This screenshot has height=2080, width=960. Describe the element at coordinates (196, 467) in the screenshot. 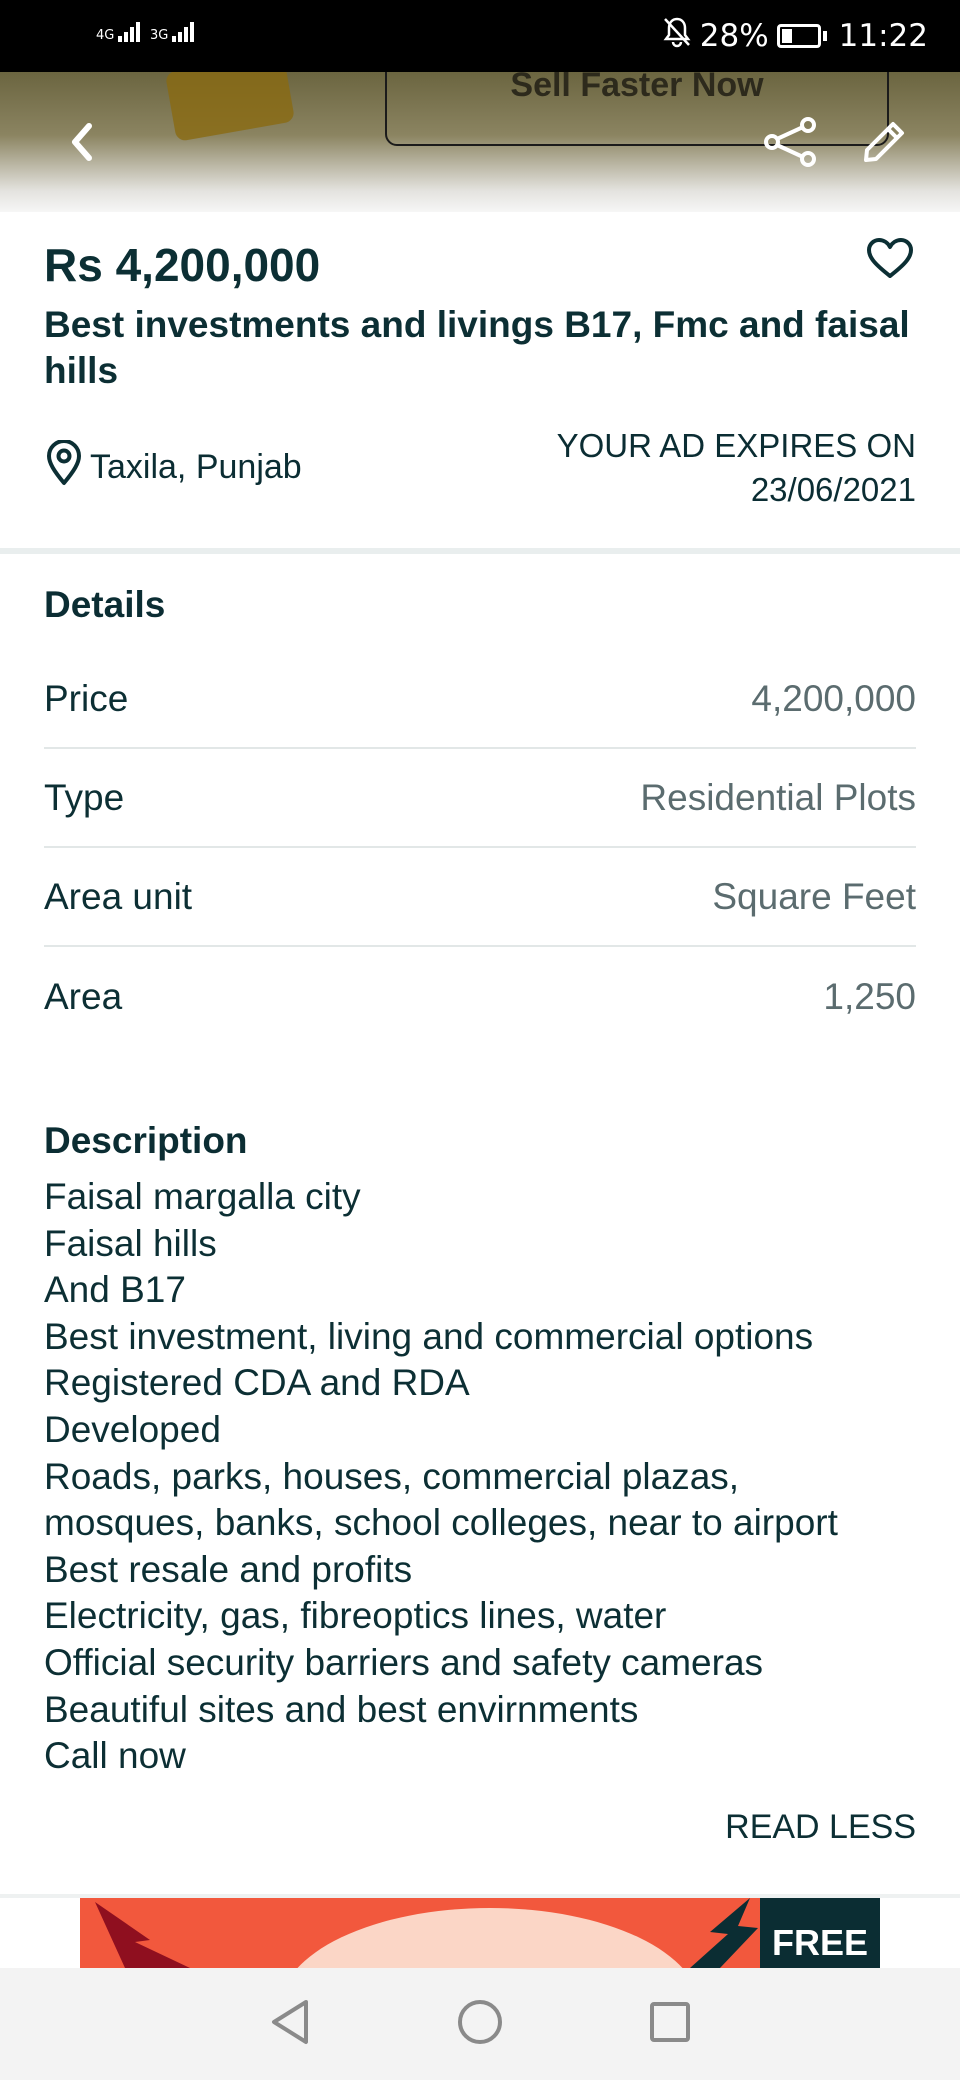

I see `location-text: Taxila, Punjab` at that location.